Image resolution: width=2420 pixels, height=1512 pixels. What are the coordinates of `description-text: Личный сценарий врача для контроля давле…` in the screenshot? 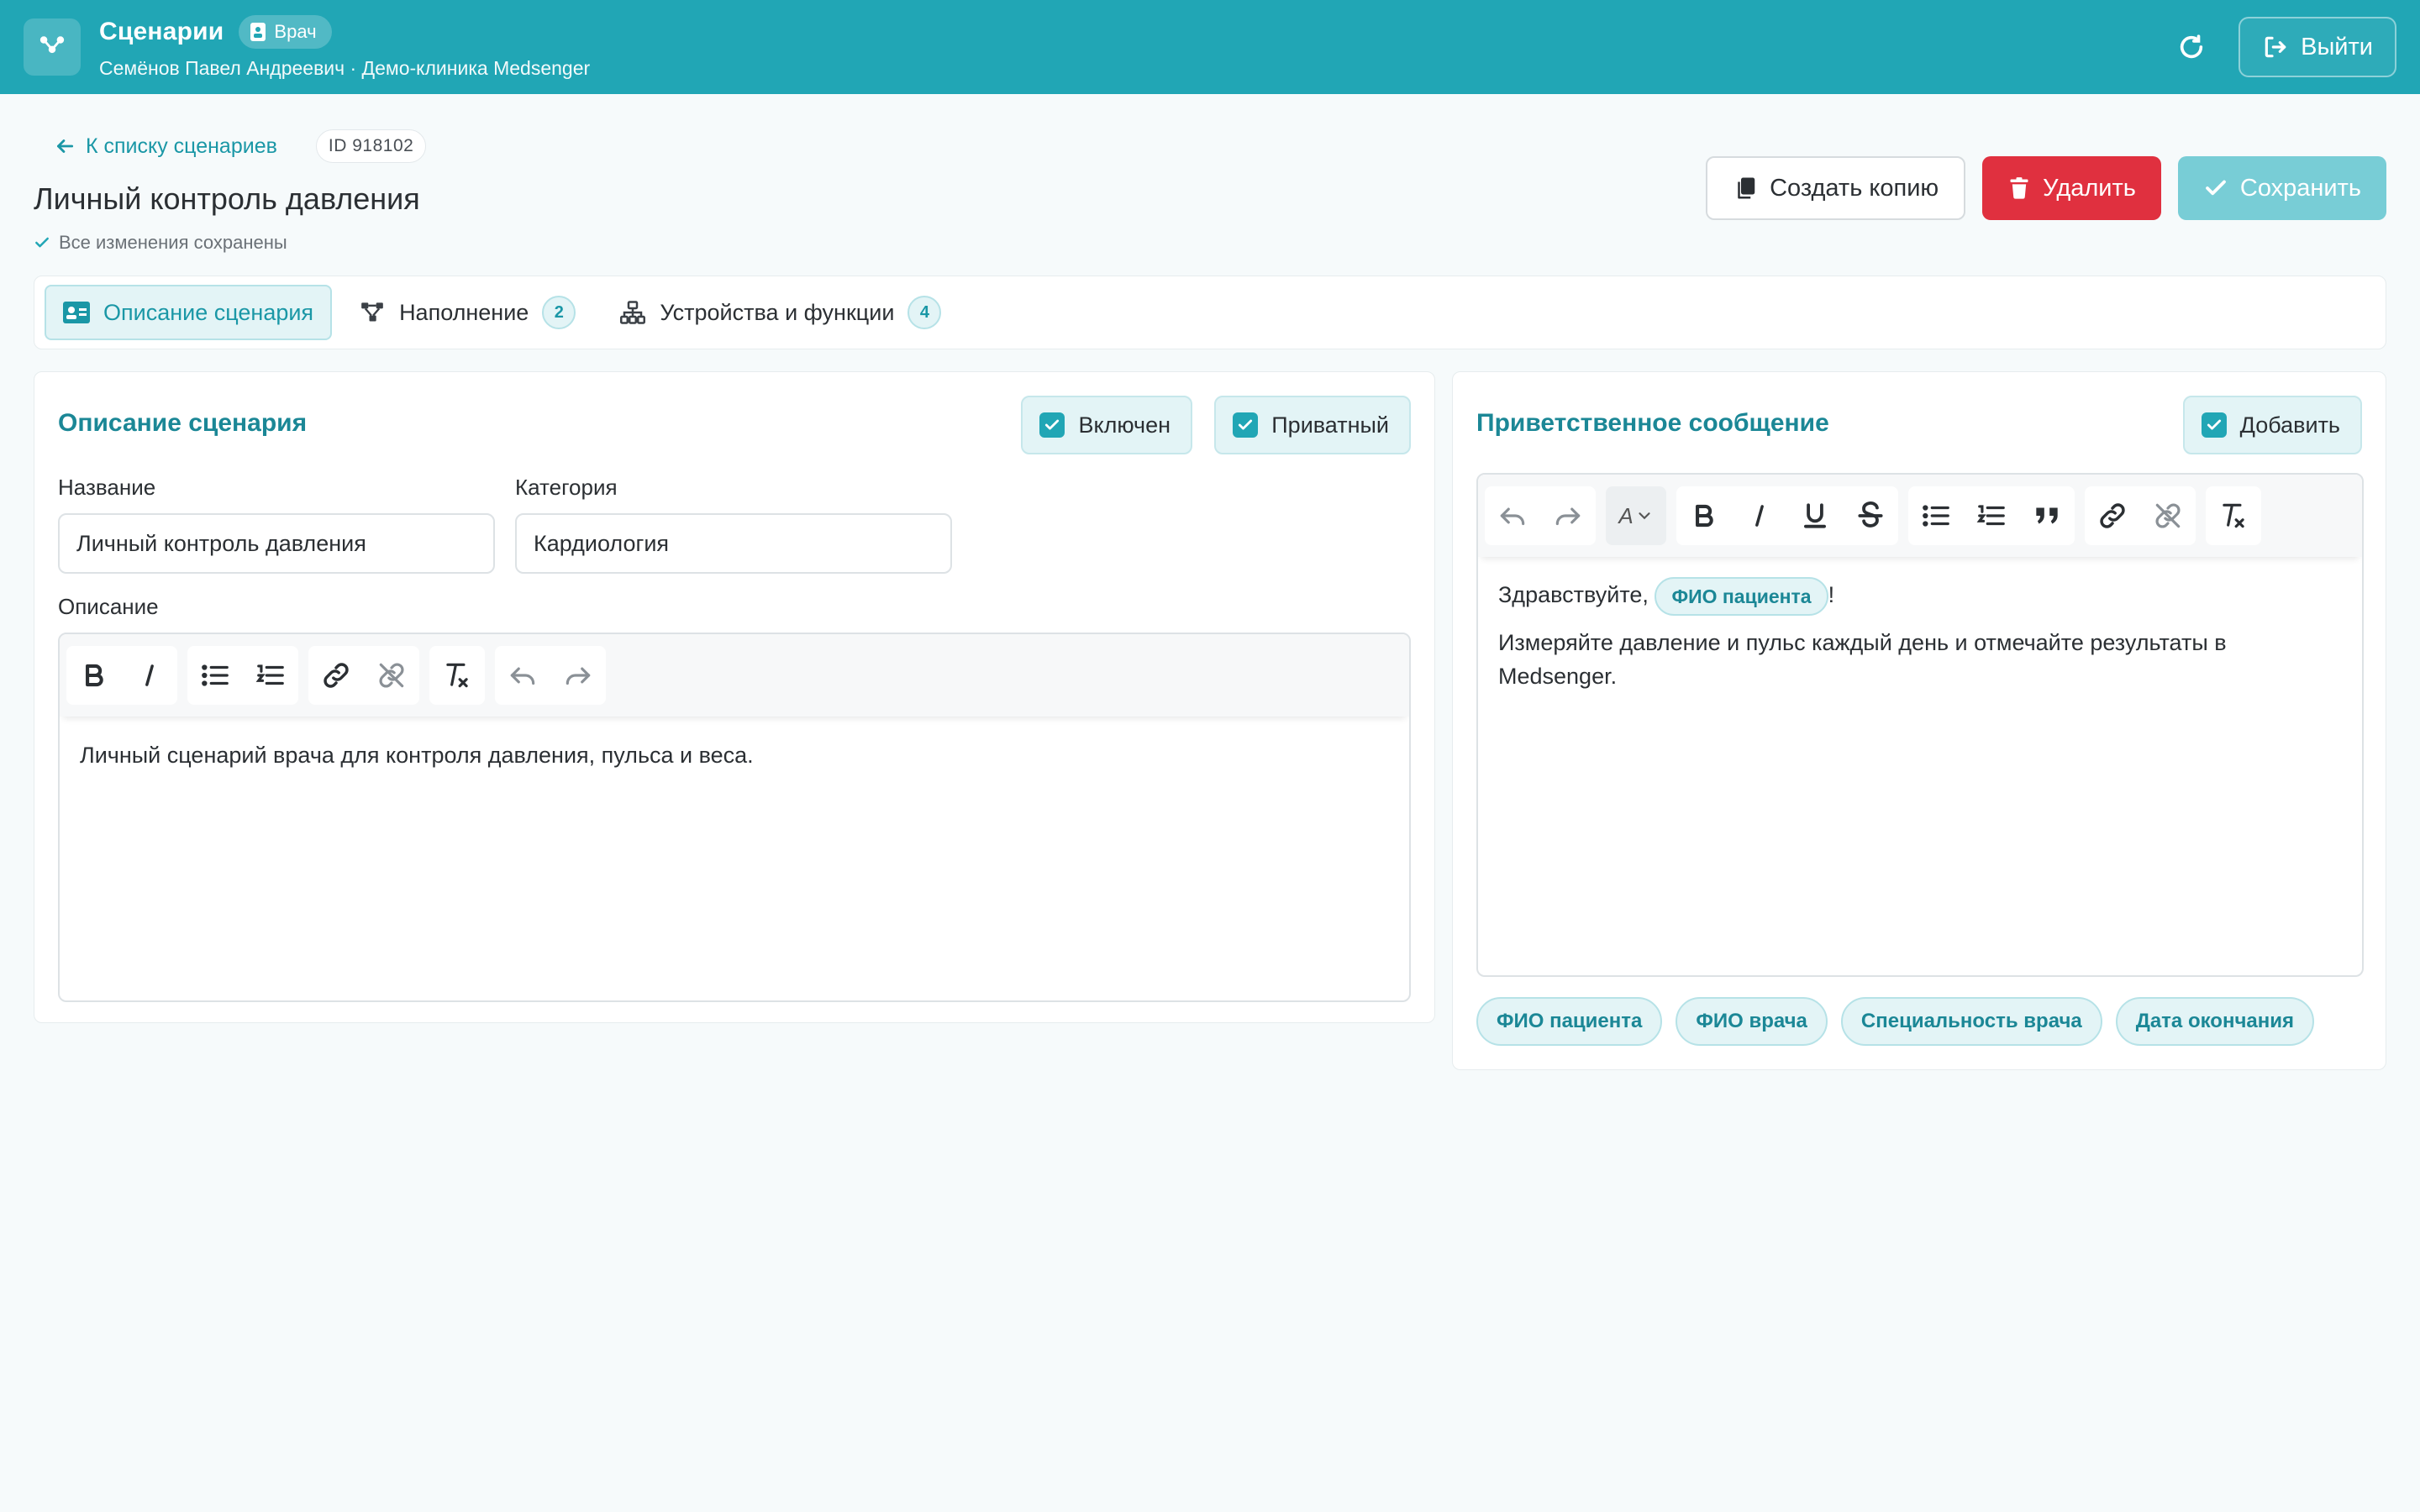 It's located at (417, 755).